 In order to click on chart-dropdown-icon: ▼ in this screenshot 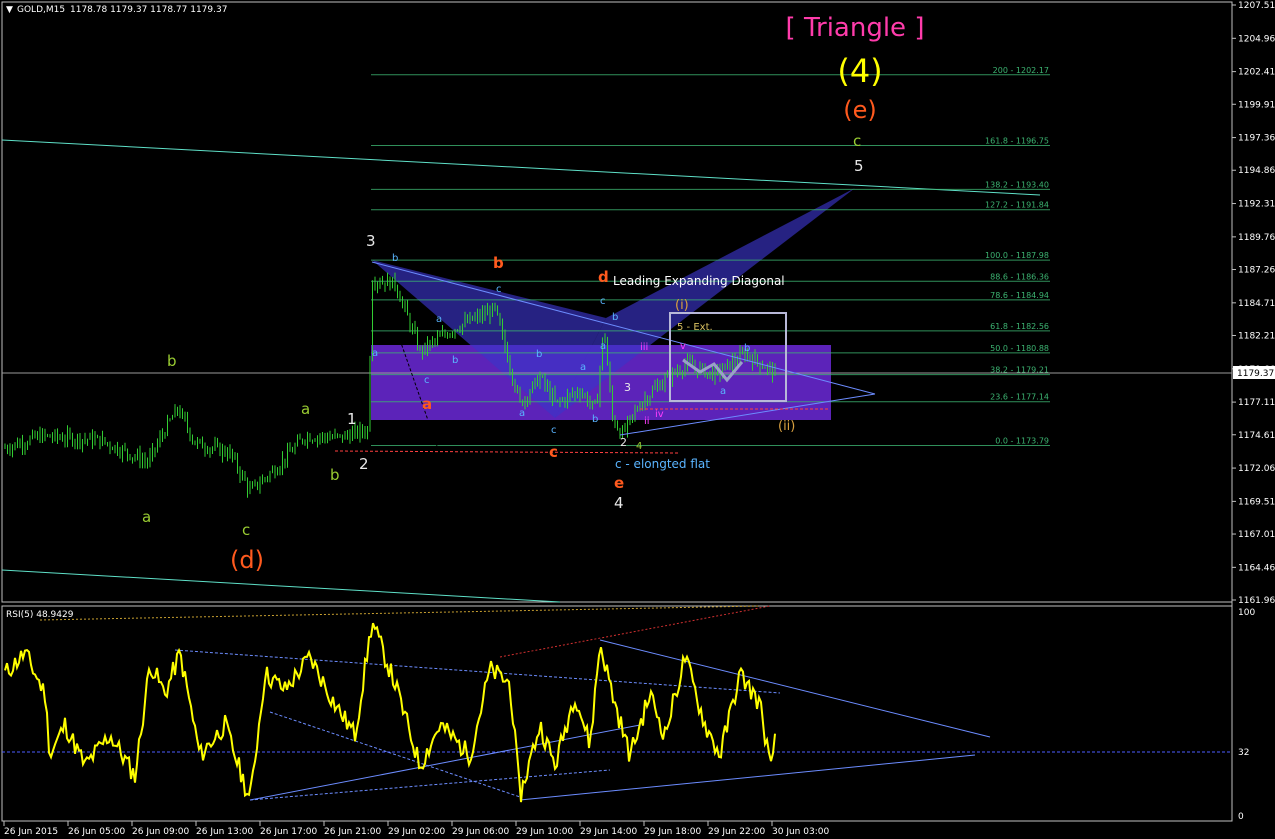, I will do `click(9, 10)`.